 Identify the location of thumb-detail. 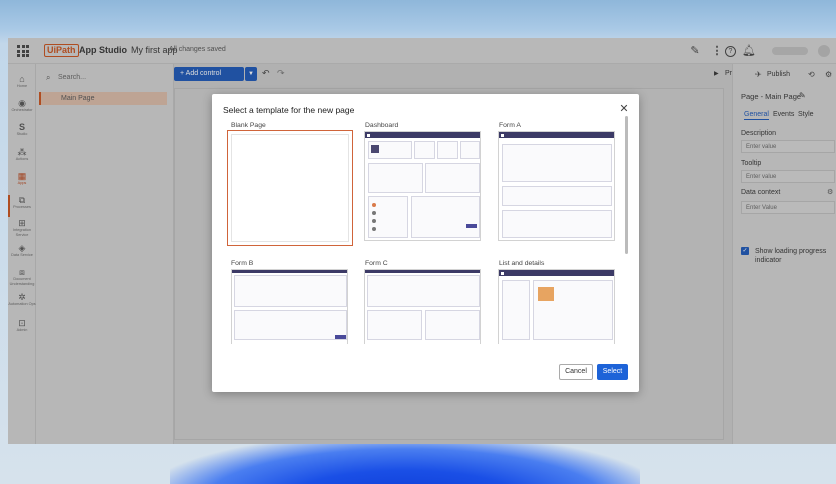
(573, 310).